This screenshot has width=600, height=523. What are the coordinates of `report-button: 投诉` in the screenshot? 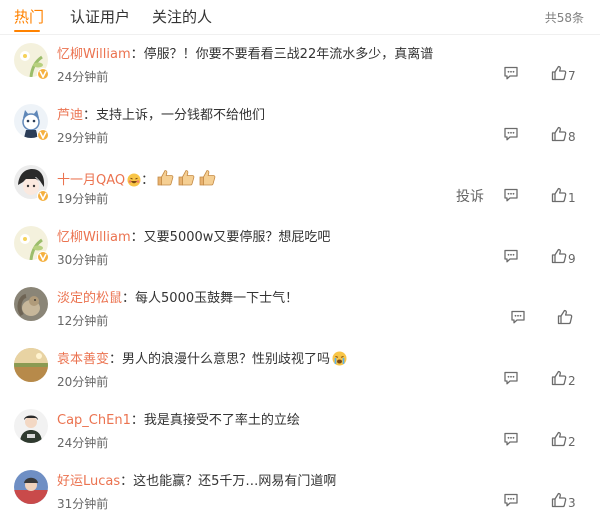 It's located at (470, 196).